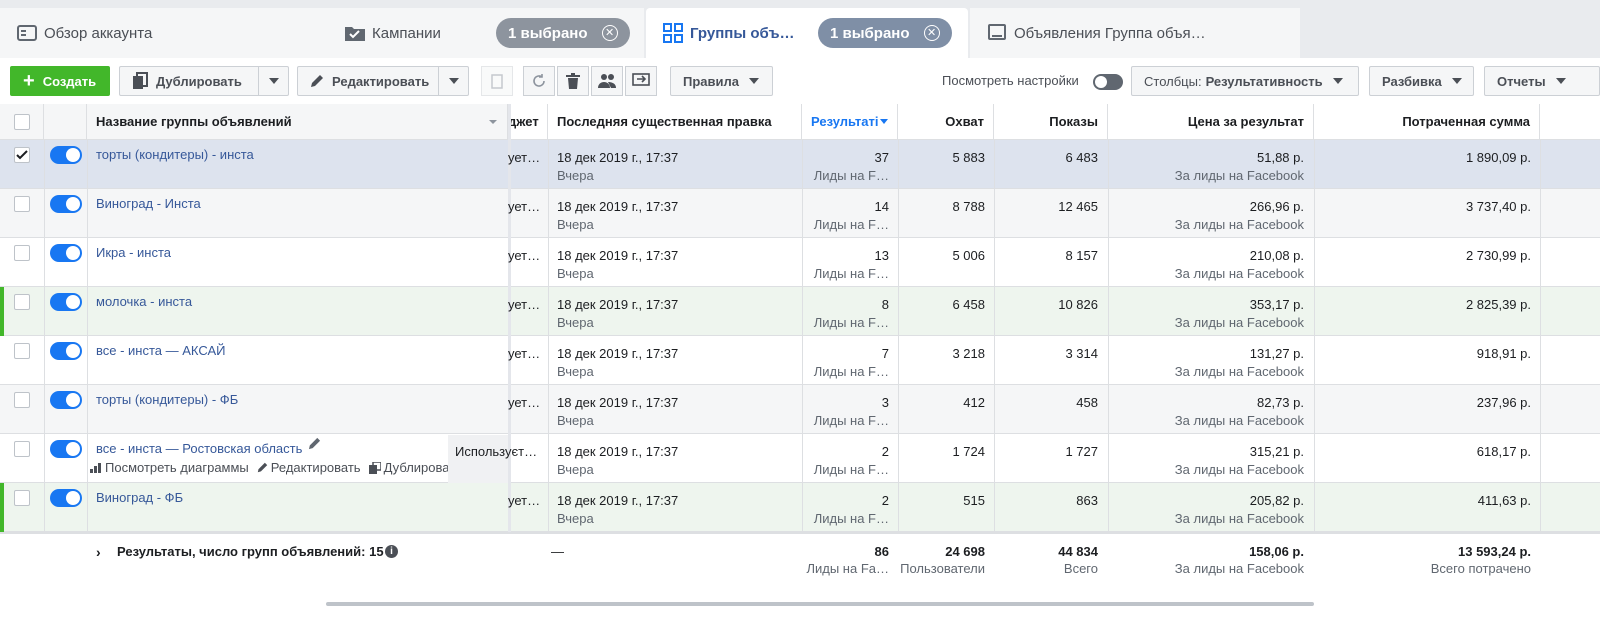  Describe the element at coordinates (1081, 353) in the screenshot. I see `impressions-value: 3 314` at that location.